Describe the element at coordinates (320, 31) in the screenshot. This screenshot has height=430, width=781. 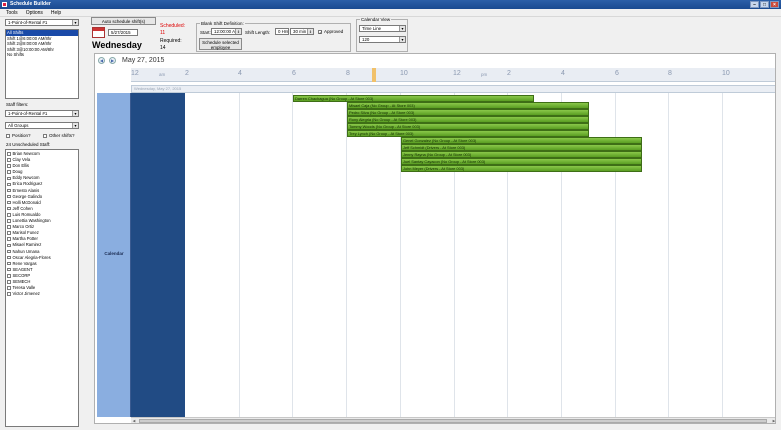
I see `checkbox-icon: ✓` at that location.